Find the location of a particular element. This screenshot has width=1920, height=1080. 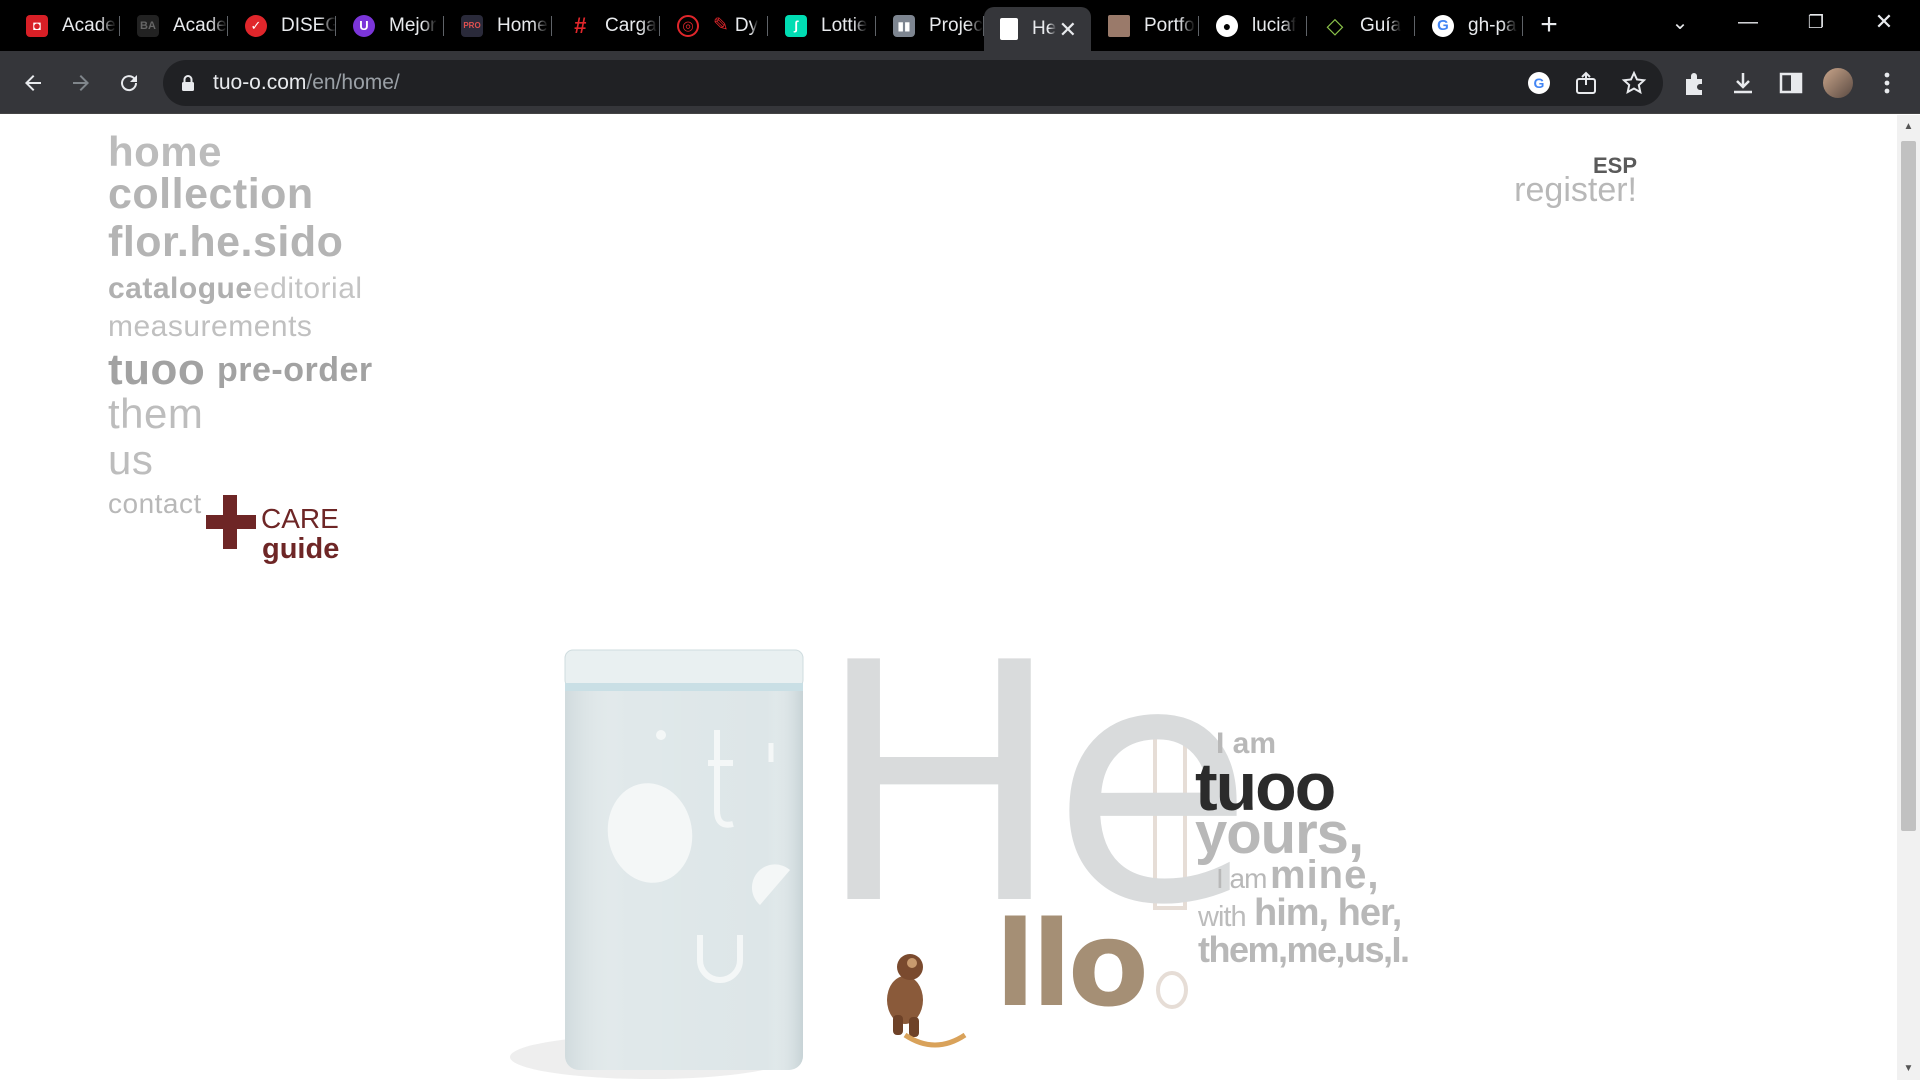

menu-dots-icon is located at coordinates (1887, 83).